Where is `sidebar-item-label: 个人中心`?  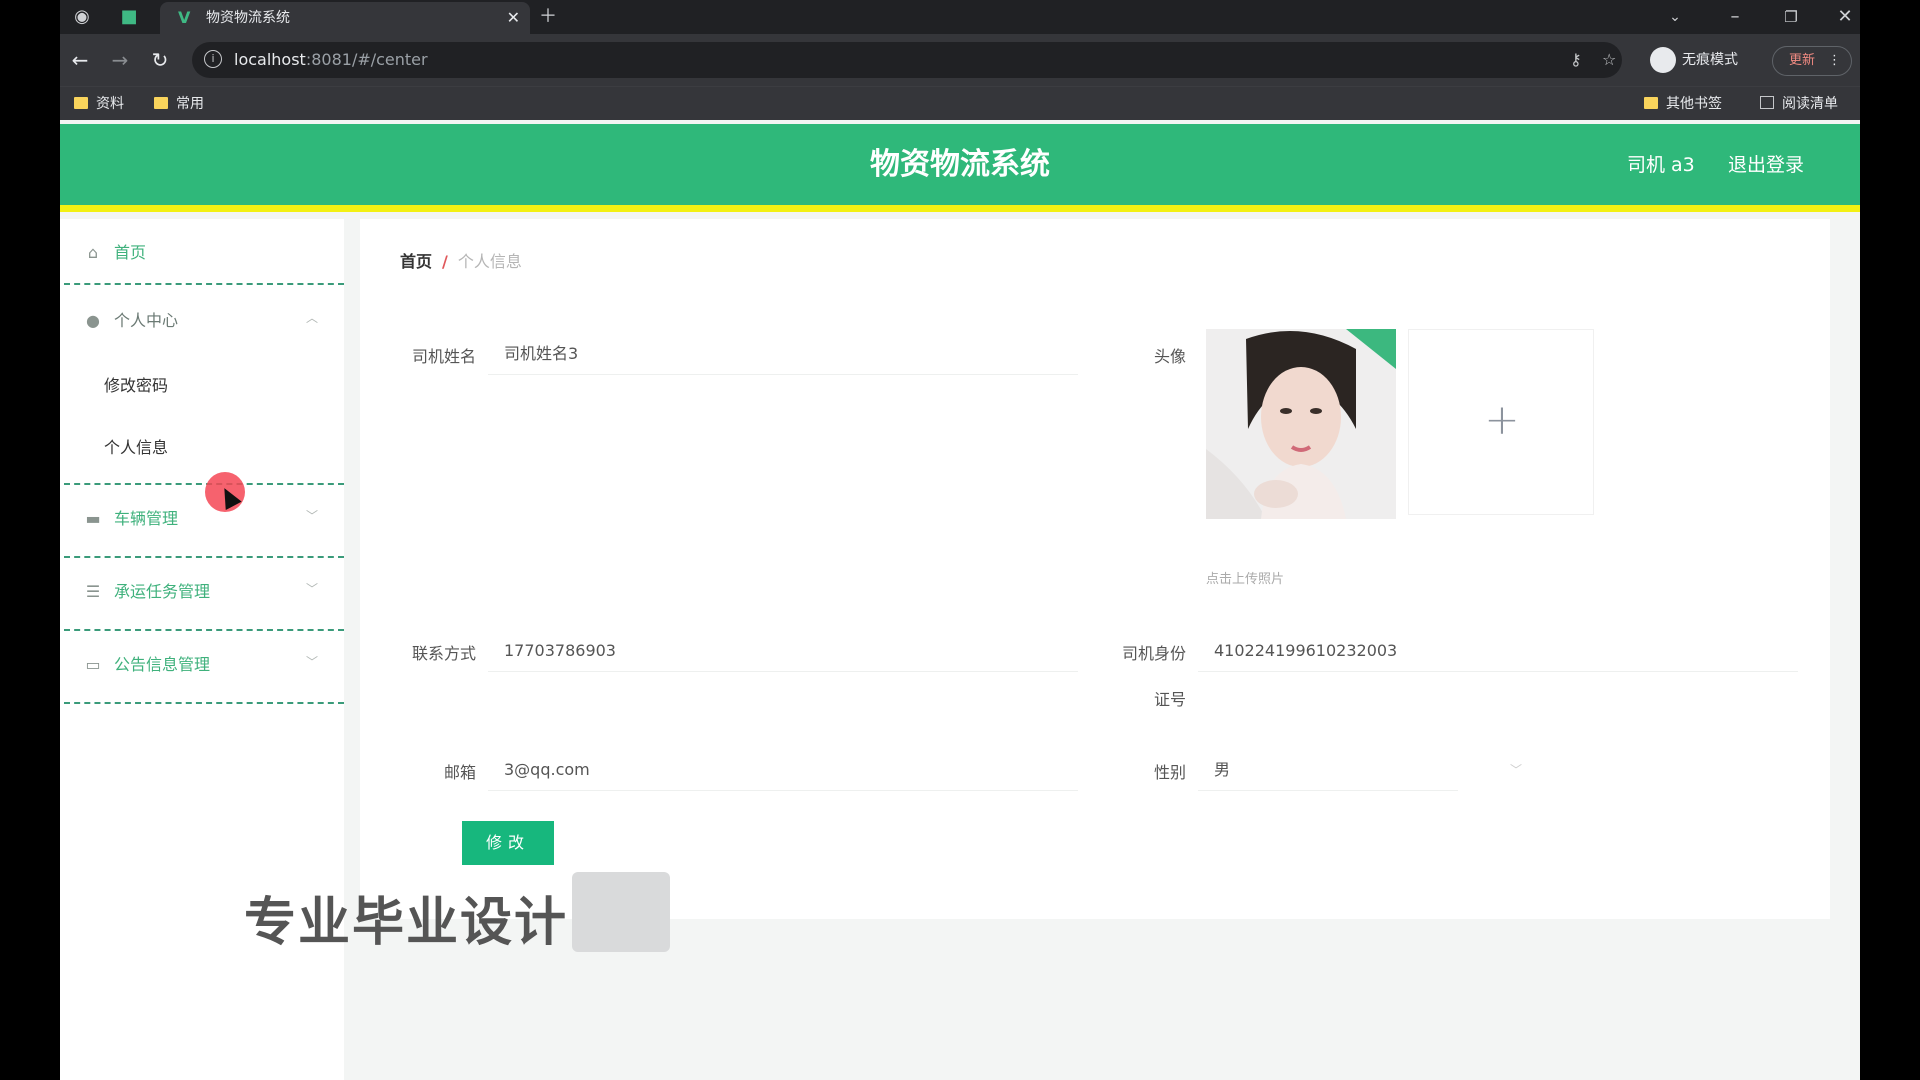 sidebar-item-label: 个人中心 is located at coordinates (146, 320).